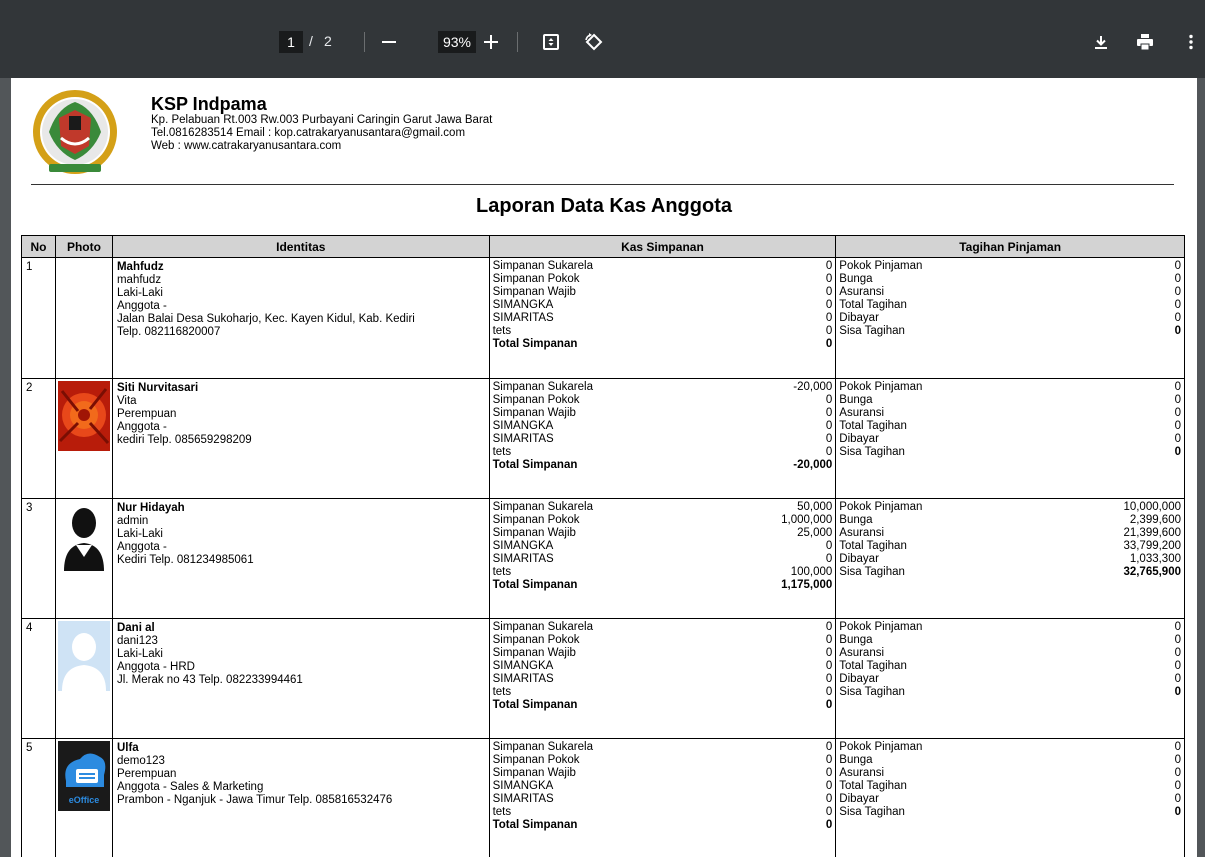  I want to click on row-number: 2, so click(38, 438).